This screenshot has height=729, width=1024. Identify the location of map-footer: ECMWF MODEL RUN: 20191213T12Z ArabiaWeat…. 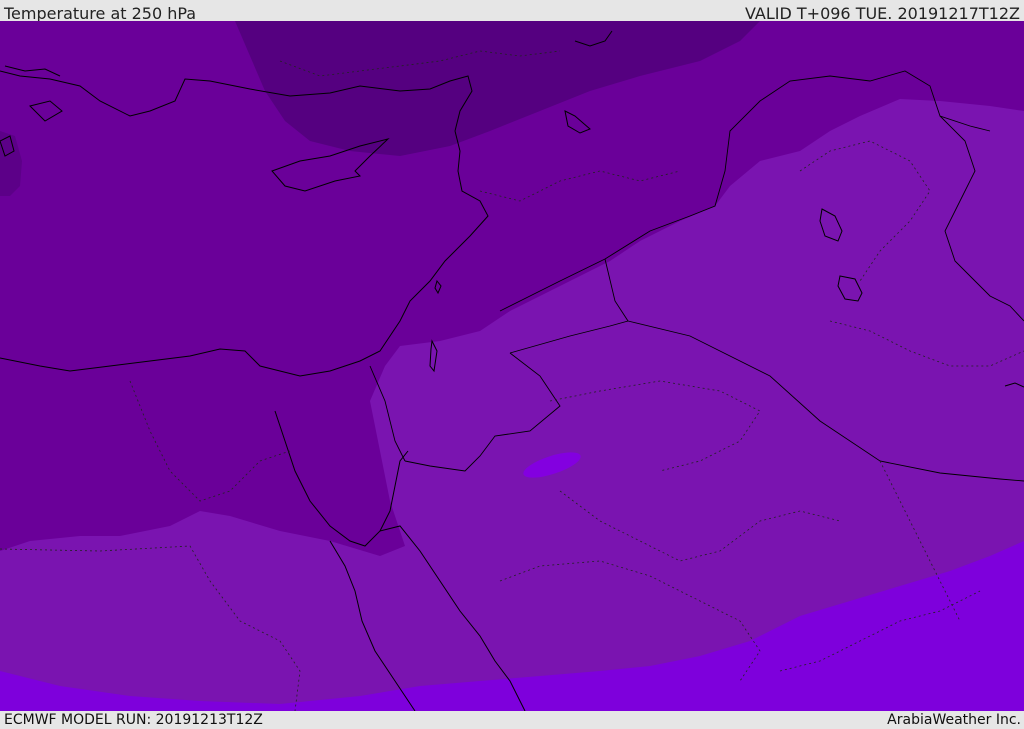
(512, 720).